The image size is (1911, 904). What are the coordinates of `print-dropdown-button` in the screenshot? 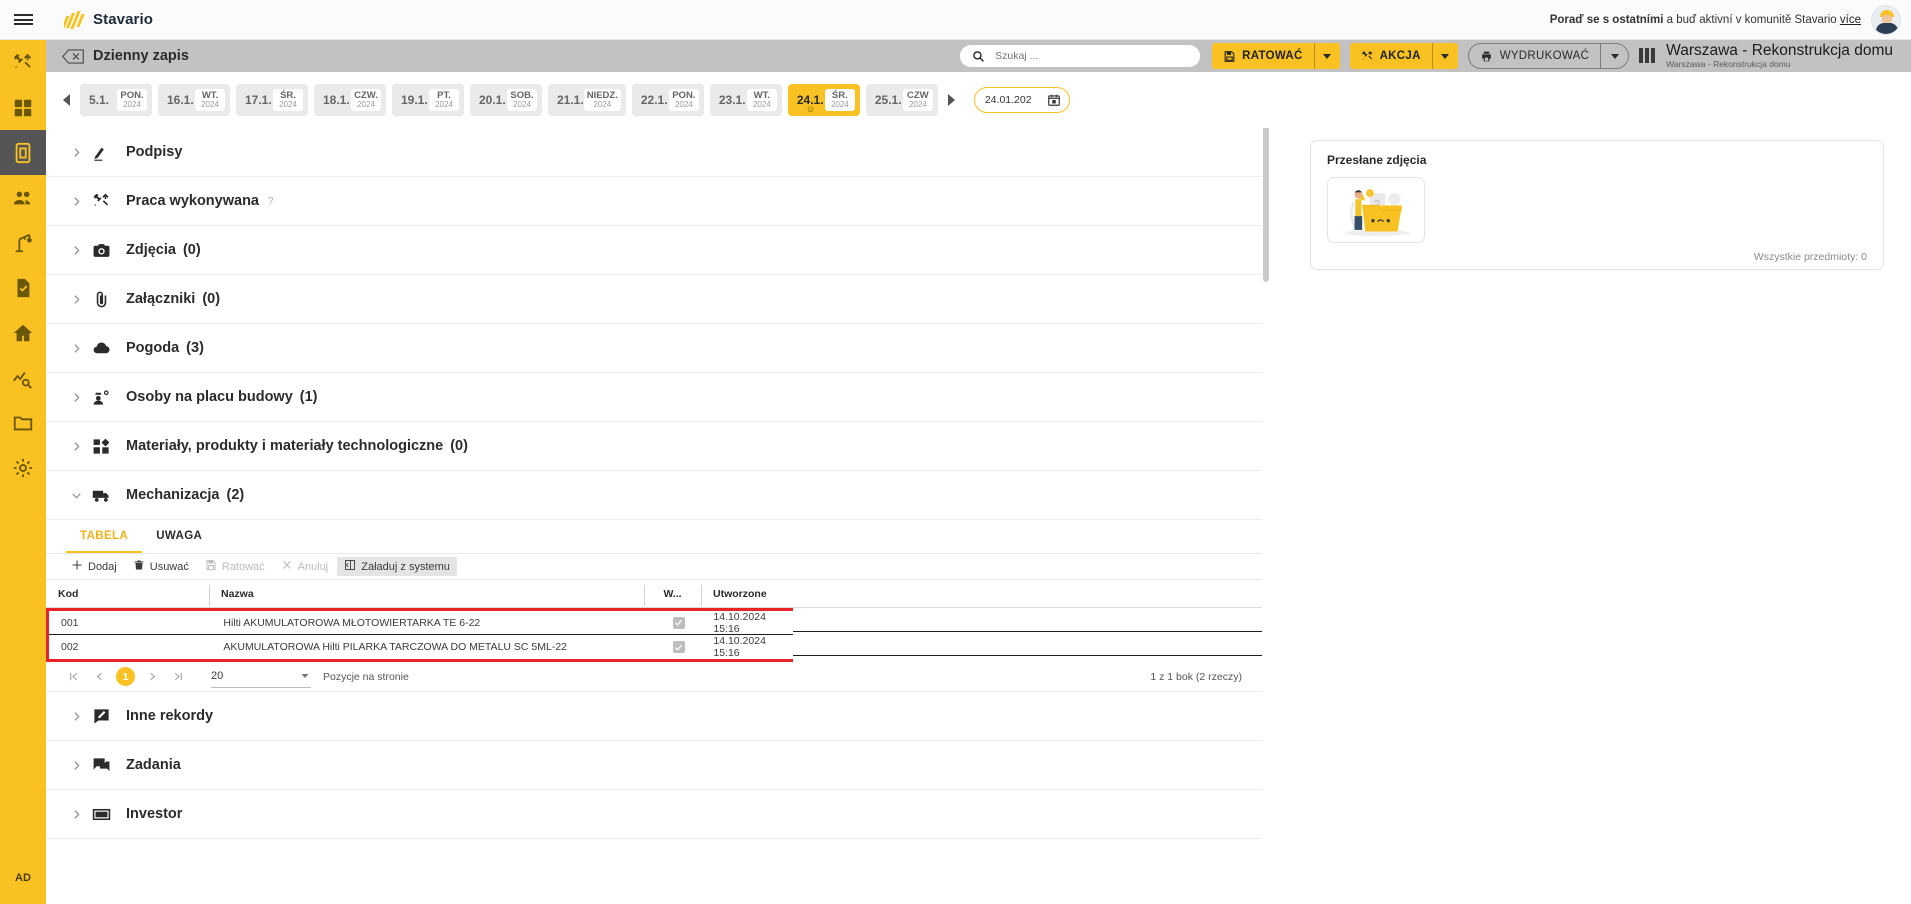 It's located at (1615, 56).